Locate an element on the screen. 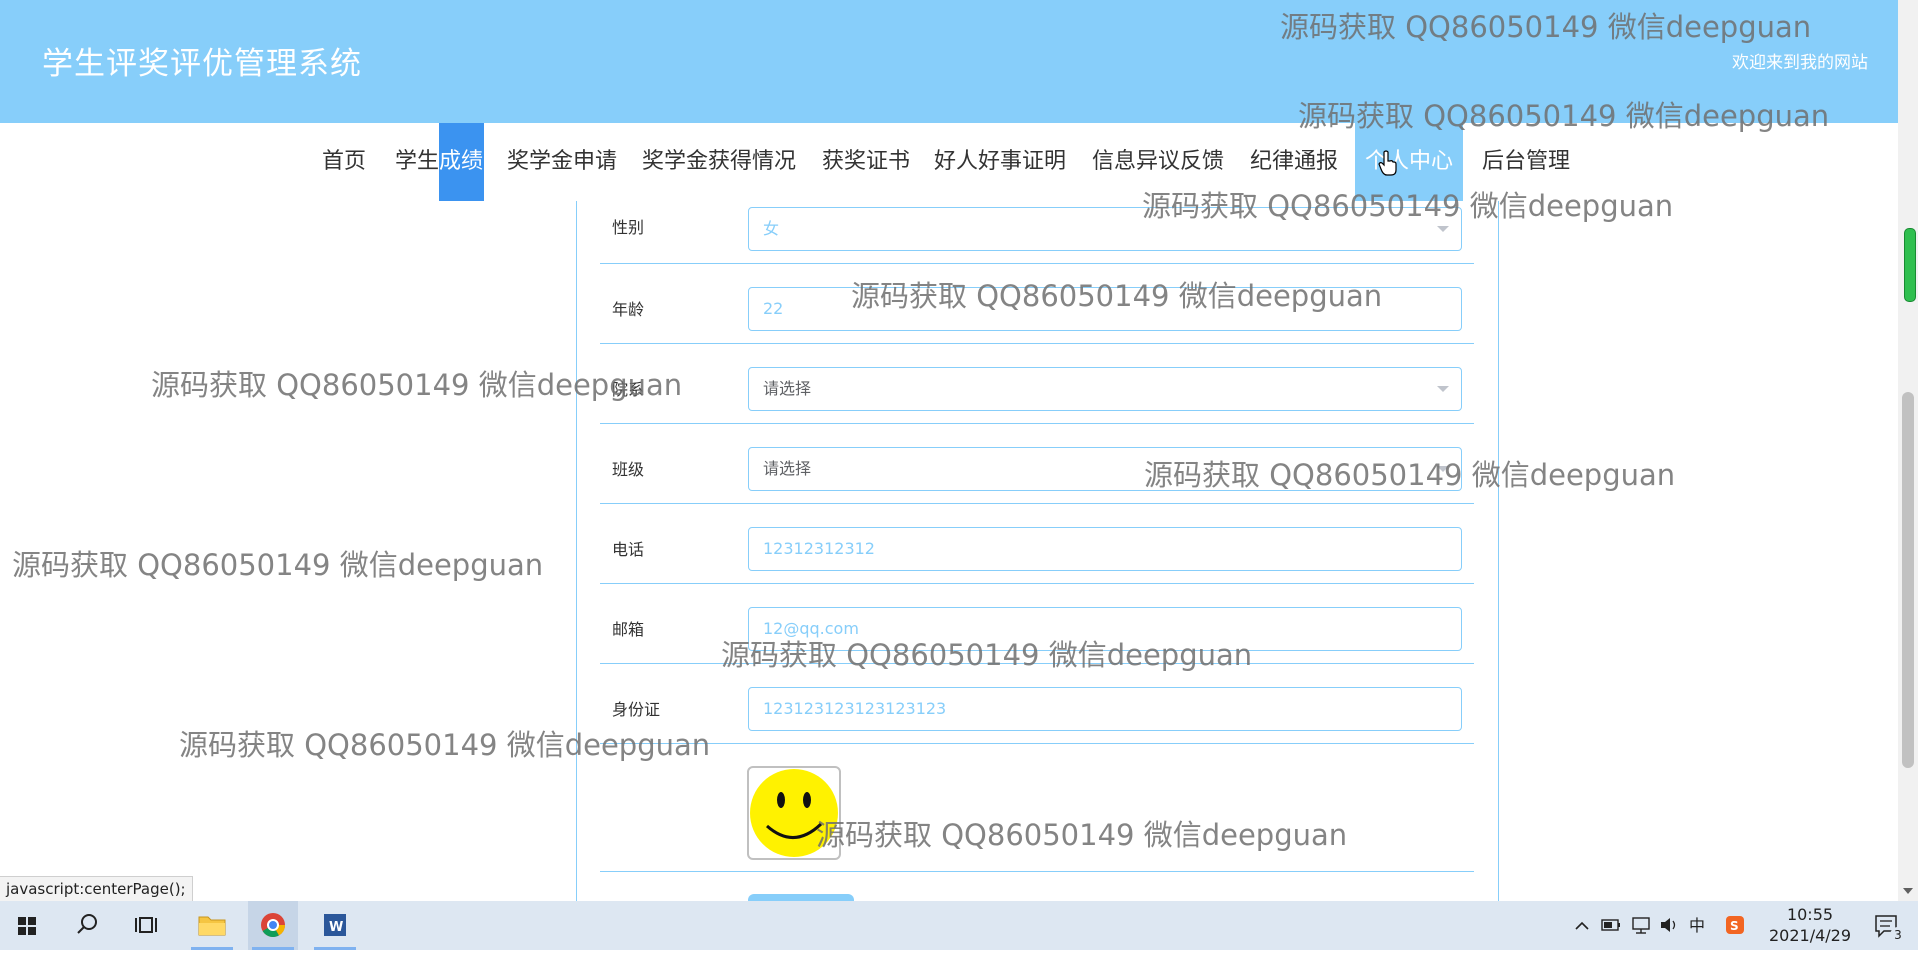 The width and height of the screenshot is (1918, 969). avatar-upload is located at coordinates (794, 813).